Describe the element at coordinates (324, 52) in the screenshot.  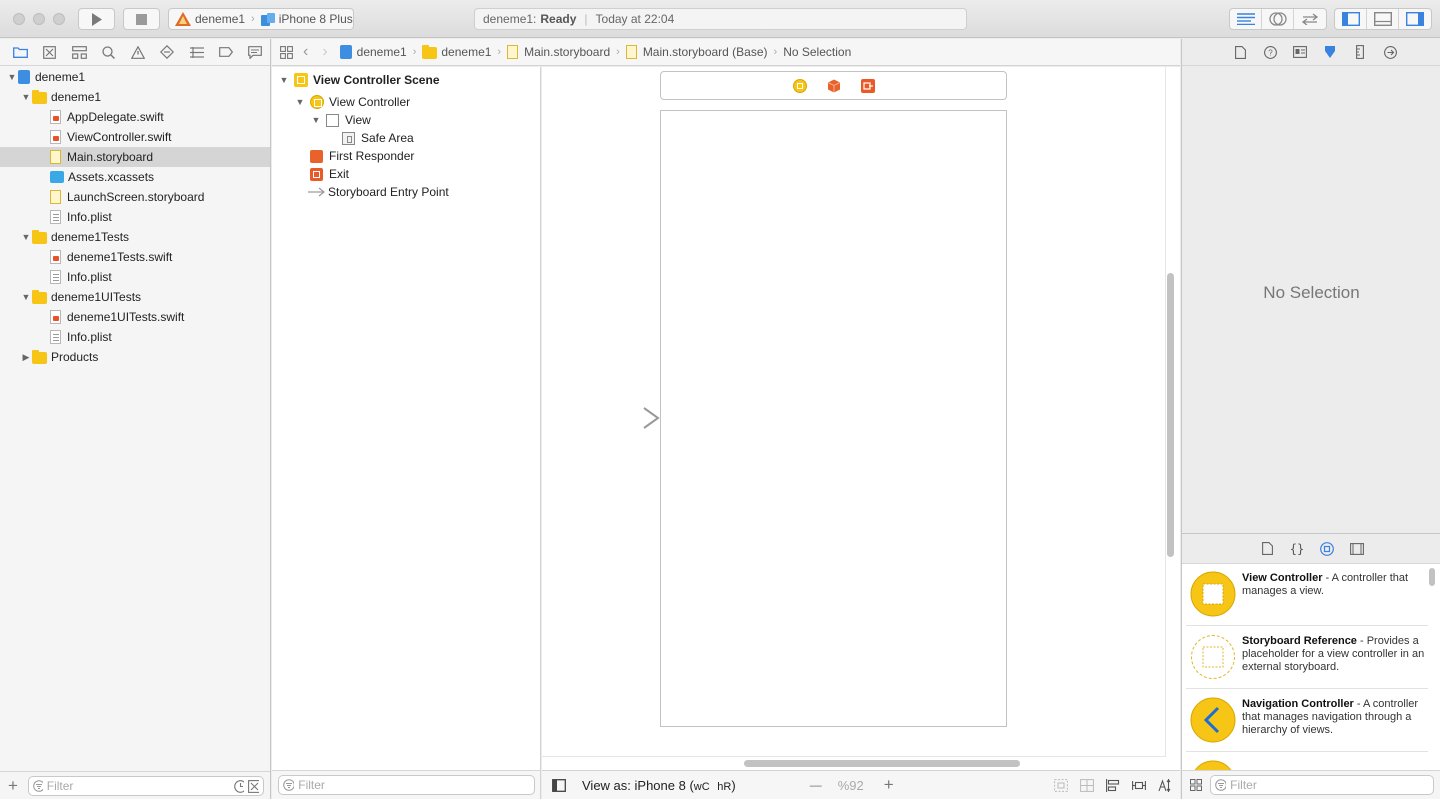
I see `forward-icon: ›` at that location.